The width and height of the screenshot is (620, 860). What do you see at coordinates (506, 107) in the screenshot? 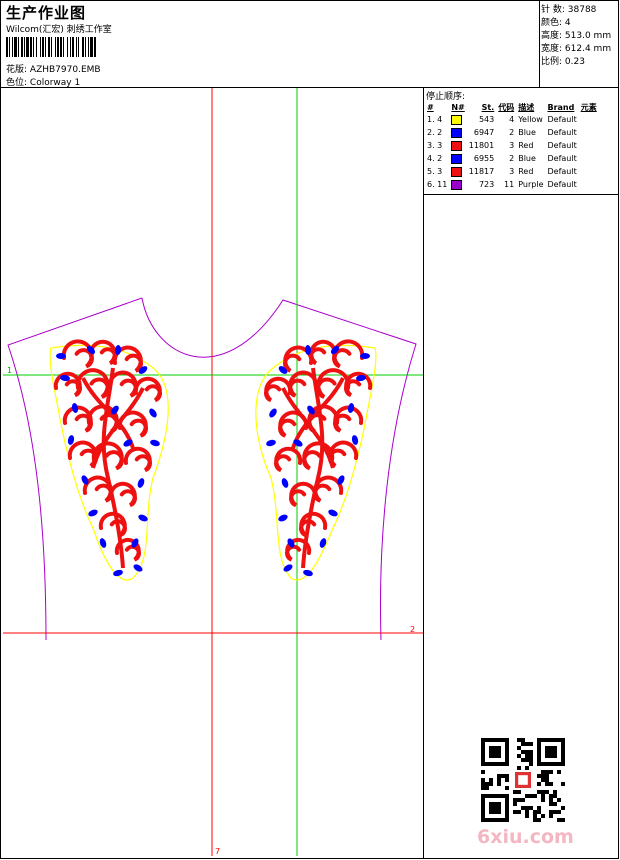
I see `col-code: 代码` at bounding box center [506, 107].